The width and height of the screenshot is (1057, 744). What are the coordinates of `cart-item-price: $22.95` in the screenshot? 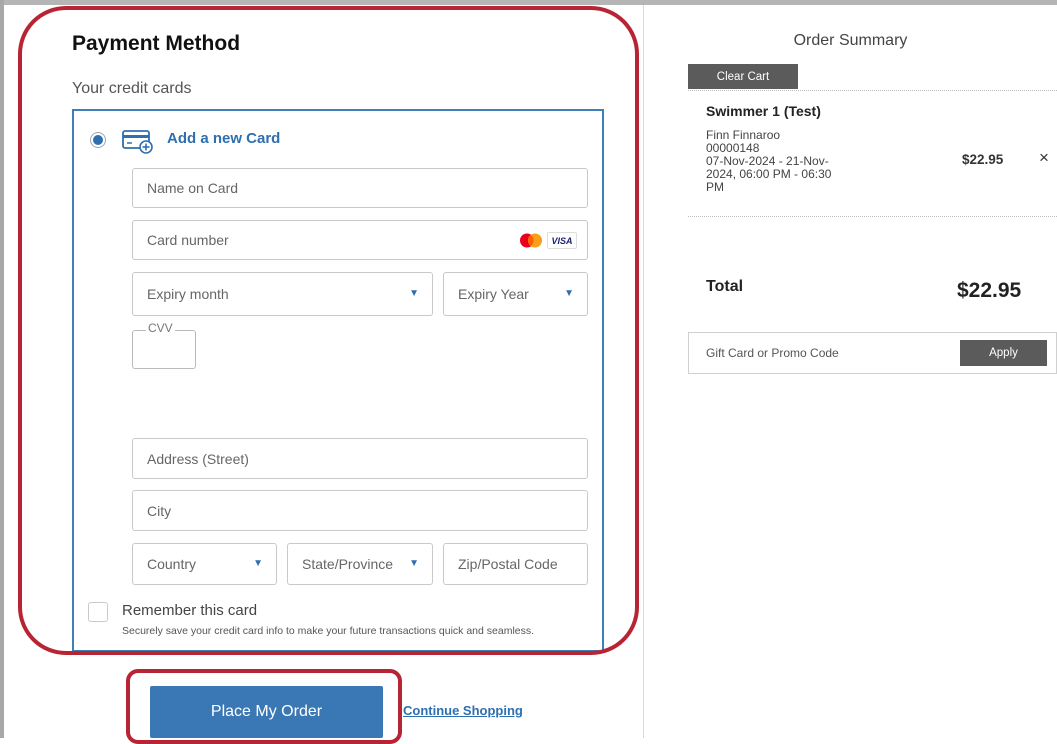 It's located at (983, 159).